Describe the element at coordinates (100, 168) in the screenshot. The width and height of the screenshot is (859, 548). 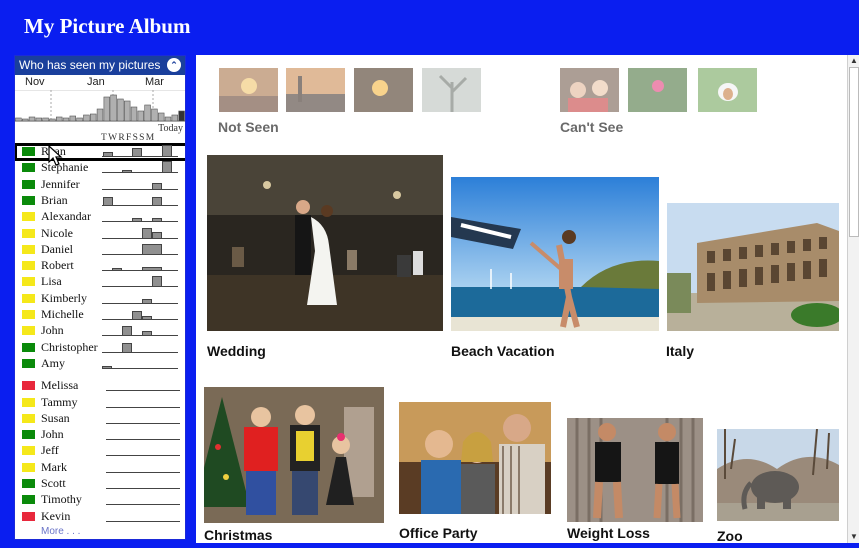
I see `viewer-row: Stephanie` at that location.